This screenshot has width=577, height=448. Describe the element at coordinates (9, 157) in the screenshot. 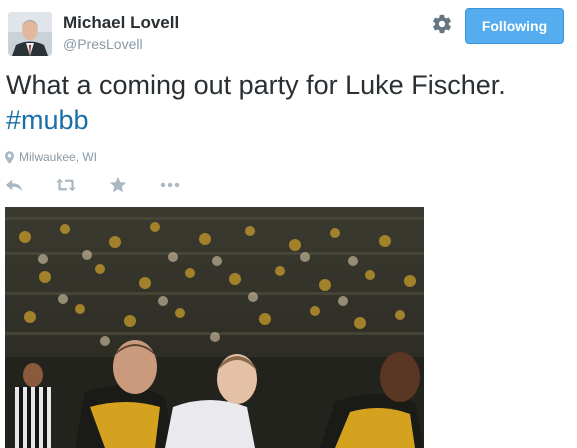

I see `location-pin-icon` at that location.